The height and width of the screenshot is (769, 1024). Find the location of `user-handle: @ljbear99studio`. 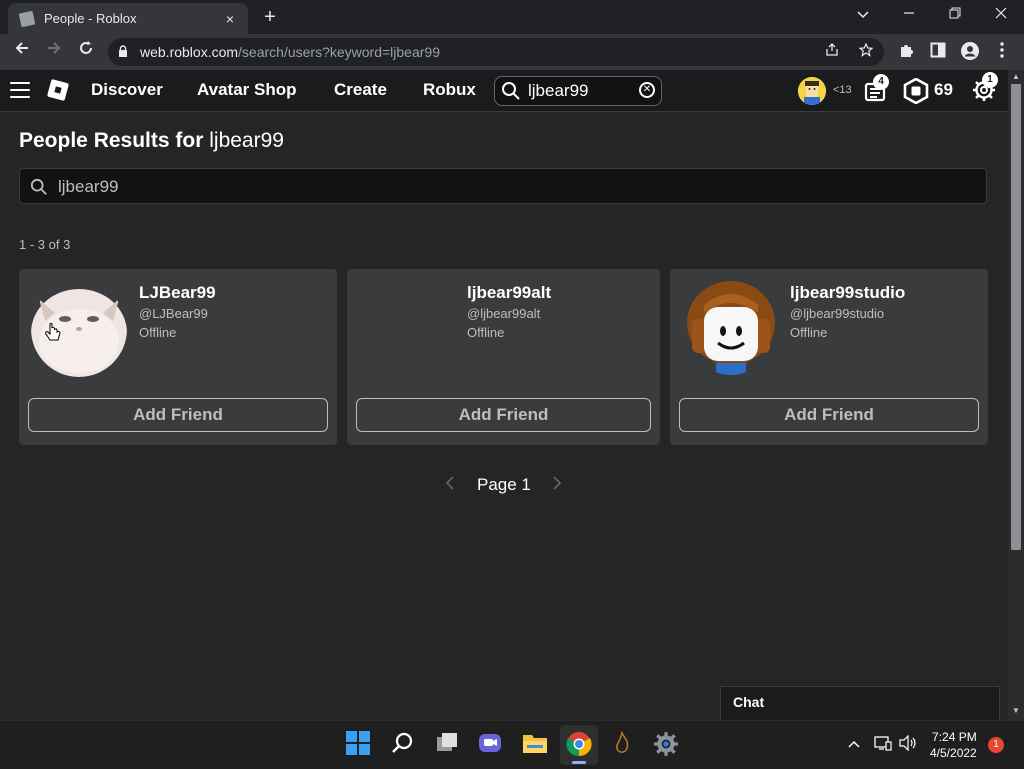

user-handle: @ljbear99studio is located at coordinates (837, 313).